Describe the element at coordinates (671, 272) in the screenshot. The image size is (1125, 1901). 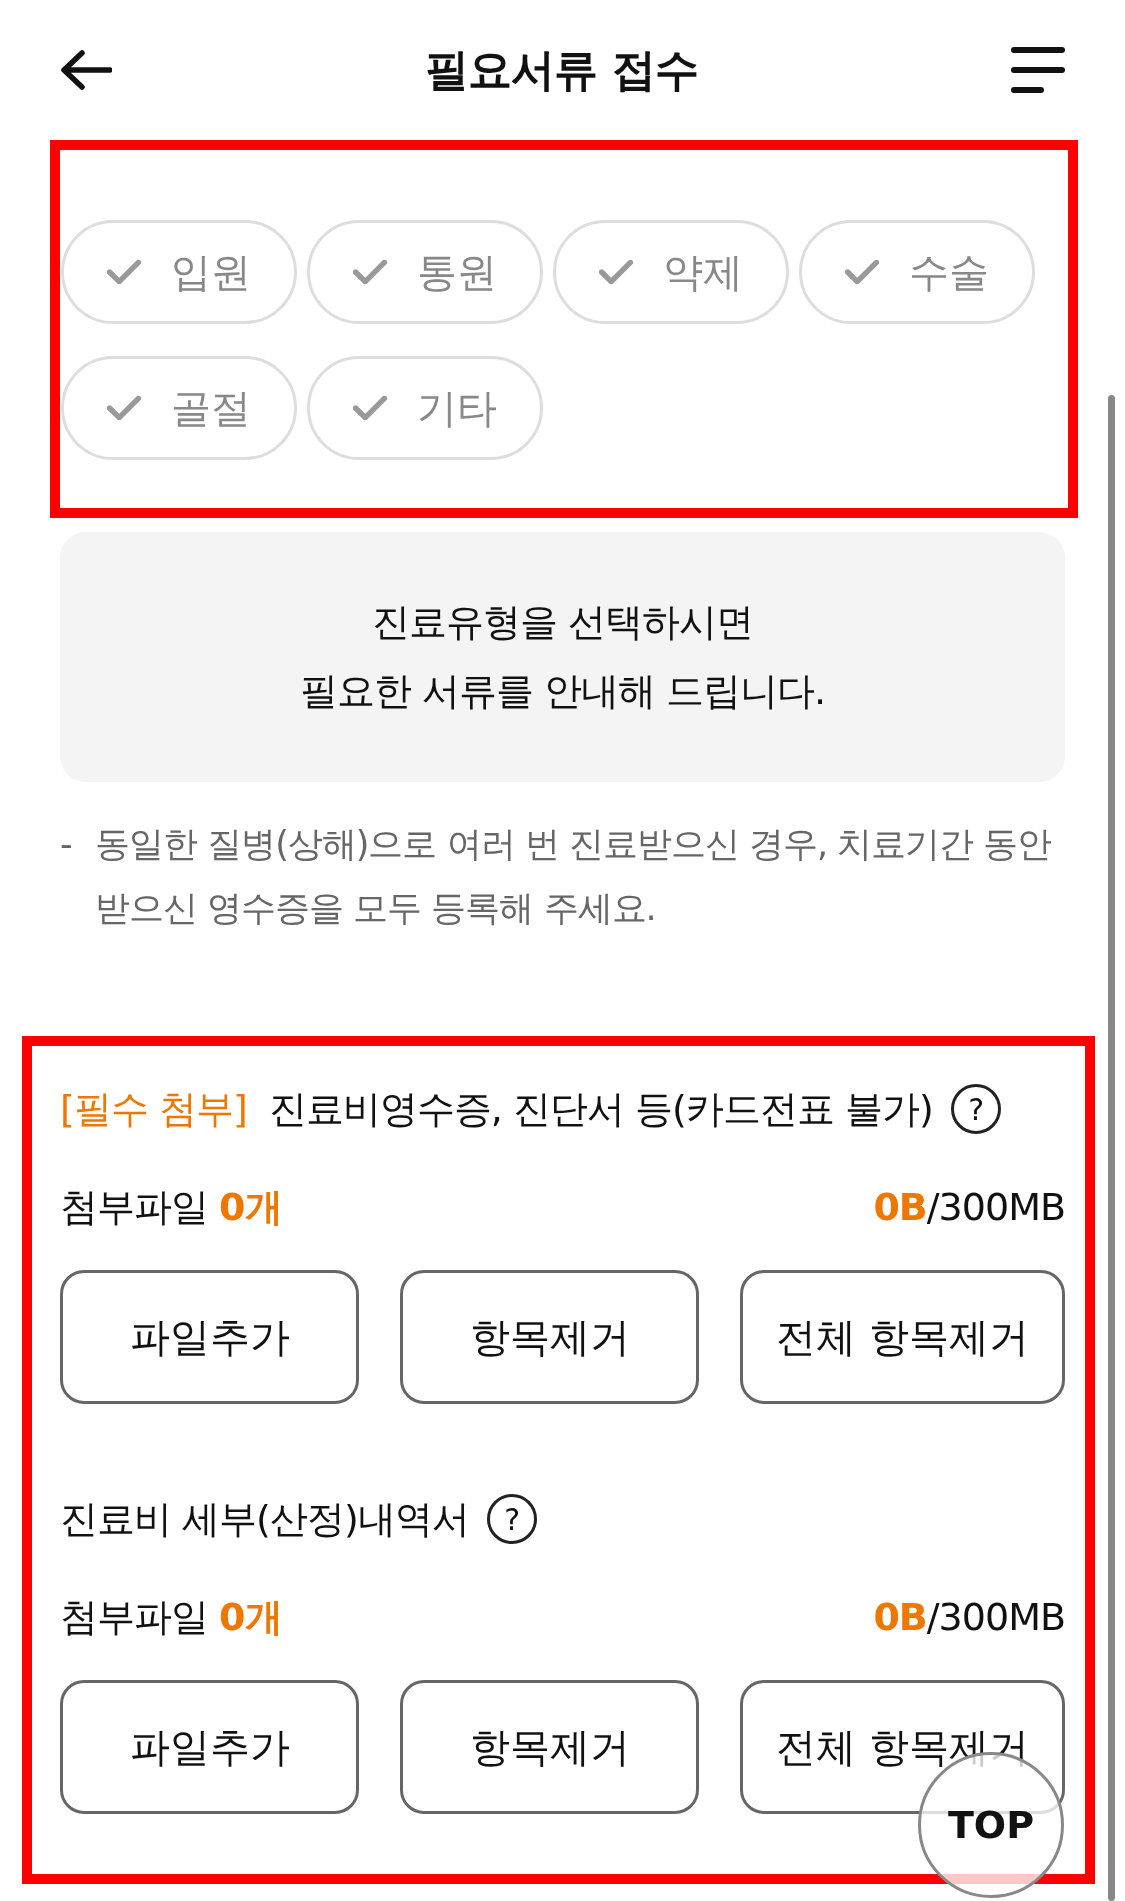
I see `category-chip: 약제` at that location.